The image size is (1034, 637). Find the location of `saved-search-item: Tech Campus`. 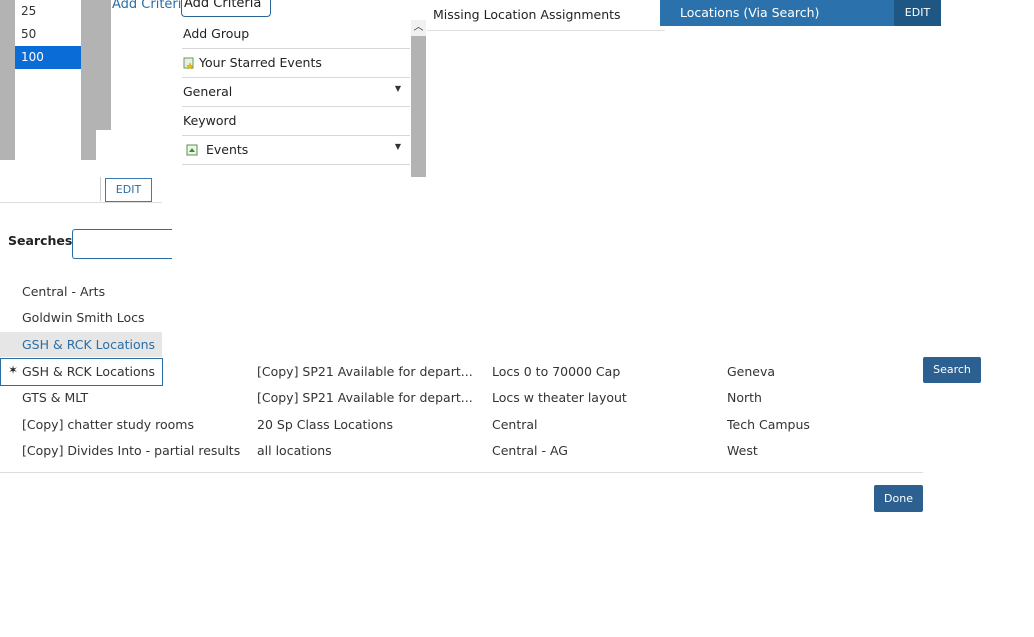

saved-search-item: Tech Campus is located at coordinates (768, 424).